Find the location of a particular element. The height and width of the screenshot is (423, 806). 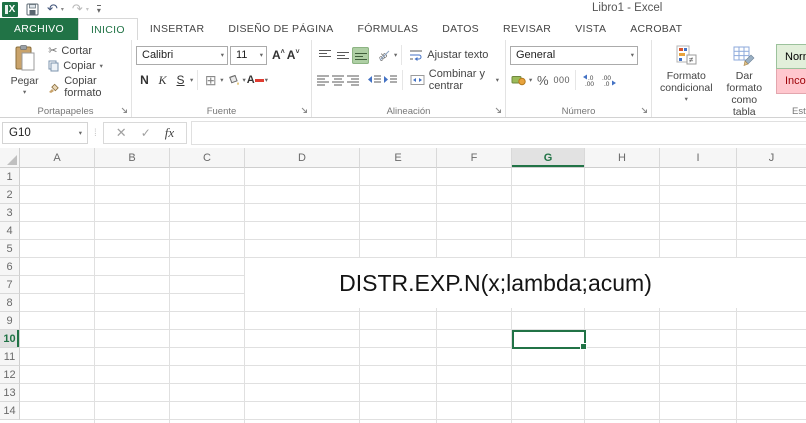

accounting-format-icon is located at coordinates (518, 80).